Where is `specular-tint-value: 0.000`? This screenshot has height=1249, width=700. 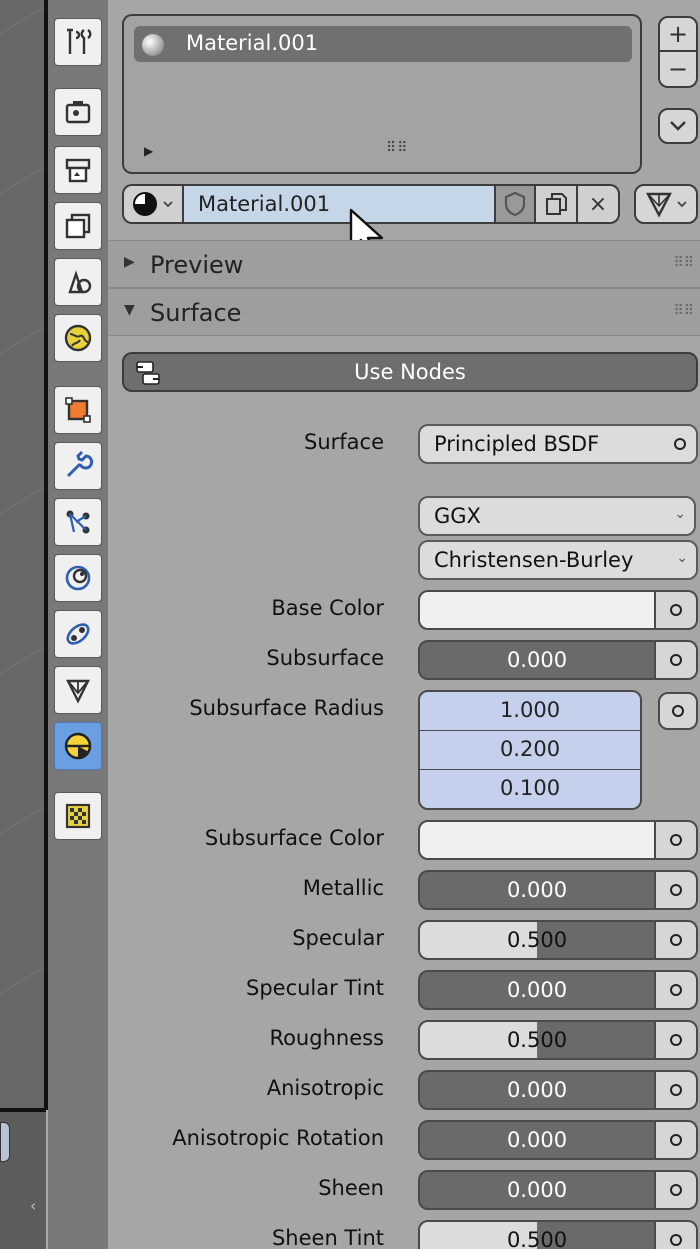 specular-tint-value: 0.000 is located at coordinates (537, 990).